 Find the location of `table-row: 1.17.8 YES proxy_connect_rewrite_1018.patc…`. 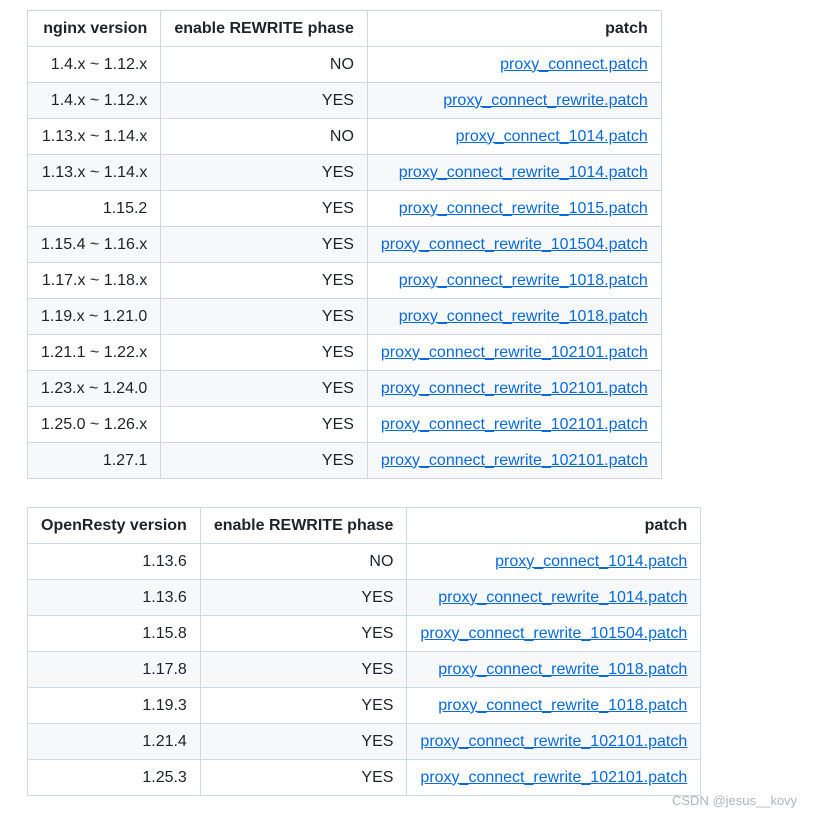

table-row: 1.17.8 YES proxy_connect_rewrite_1018.patc… is located at coordinates (364, 669).